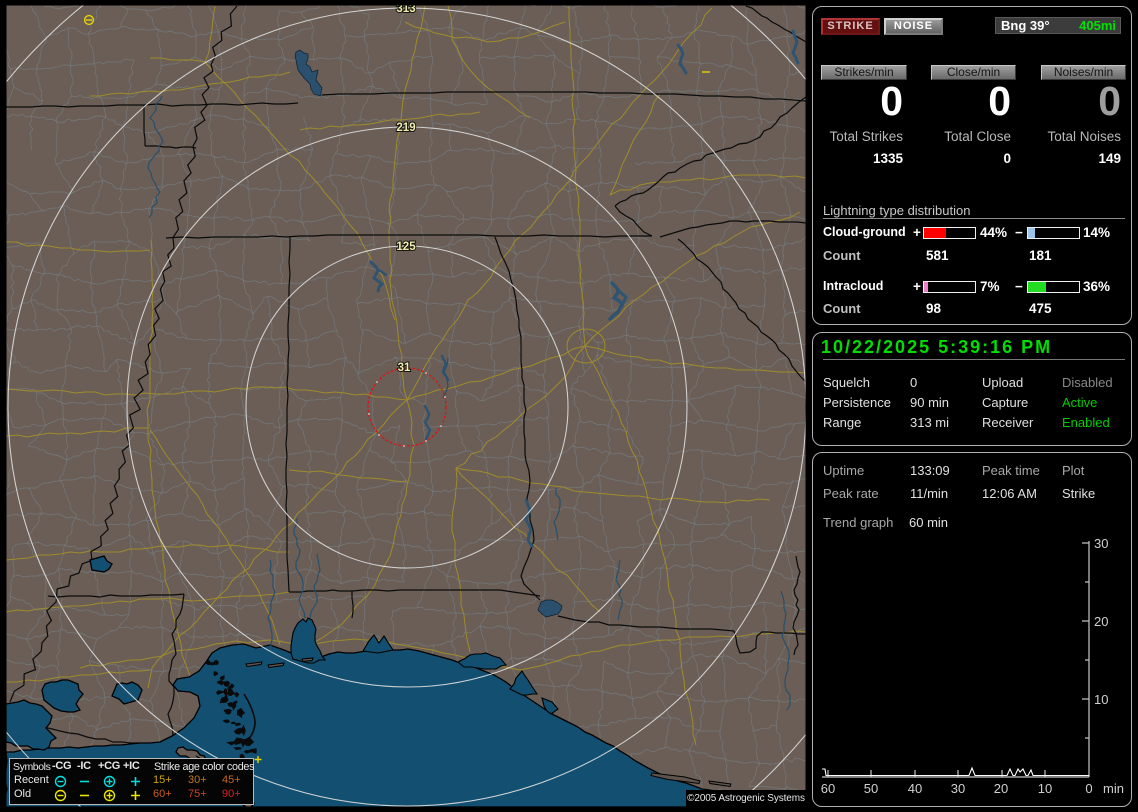 This screenshot has width=1138, height=812. I want to click on svg-text: 0, so click(1088, 788).